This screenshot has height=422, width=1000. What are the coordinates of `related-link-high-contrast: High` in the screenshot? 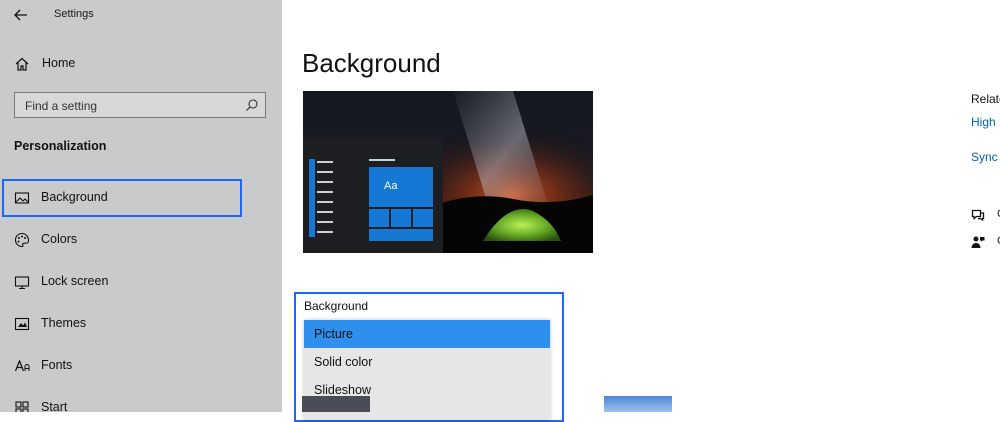 It's located at (983, 122).